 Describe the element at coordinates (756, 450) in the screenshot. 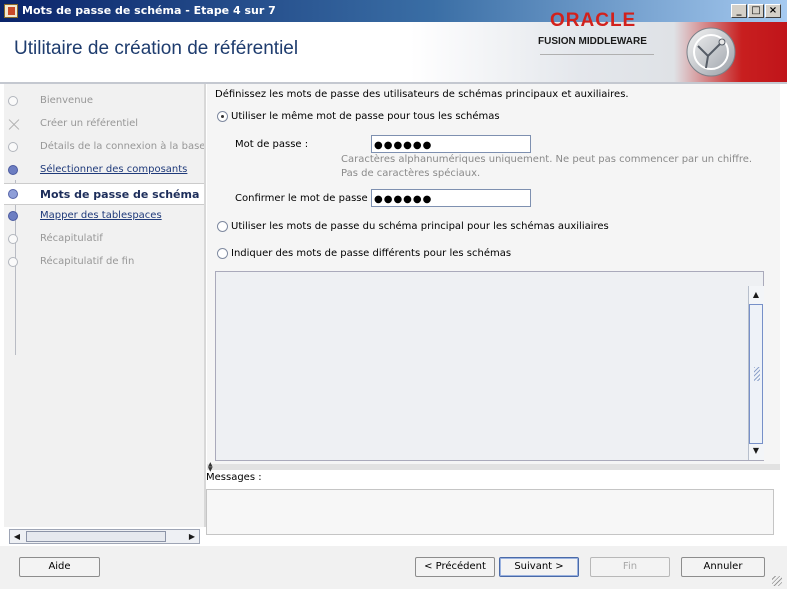

I see `scroll-down-icon: ▼` at that location.